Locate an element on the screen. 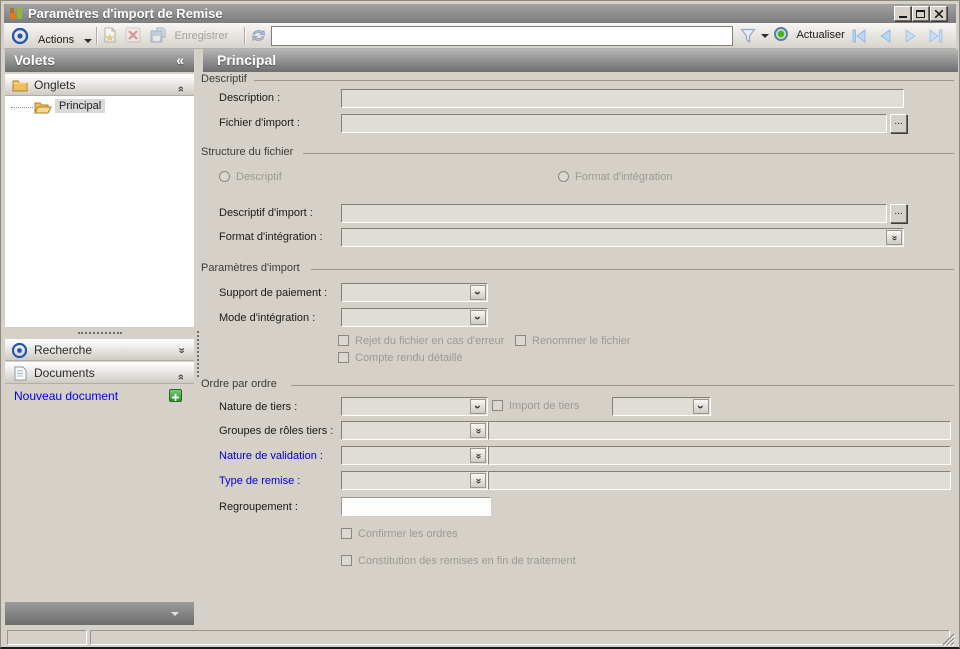  nature-tiers-combo: › is located at coordinates (414, 406).